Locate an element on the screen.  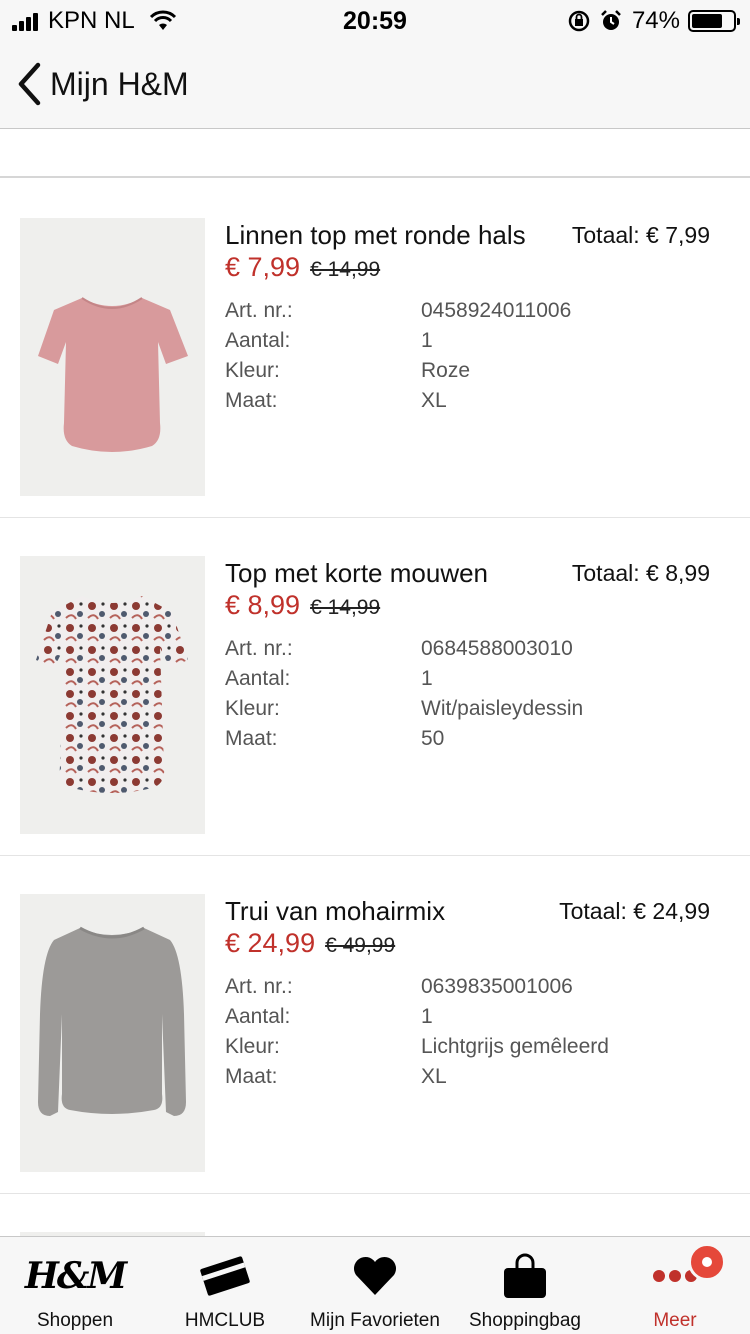
original-price: € 49,99 is located at coordinates (360, 945).